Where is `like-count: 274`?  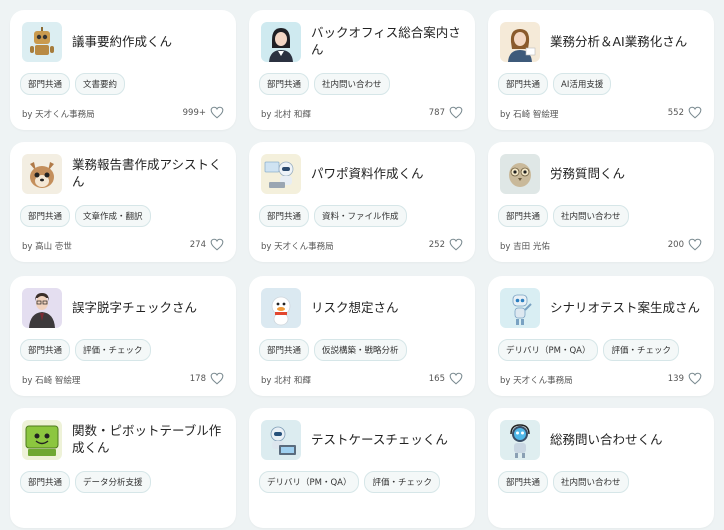
like-count: 274 is located at coordinates (197, 244).